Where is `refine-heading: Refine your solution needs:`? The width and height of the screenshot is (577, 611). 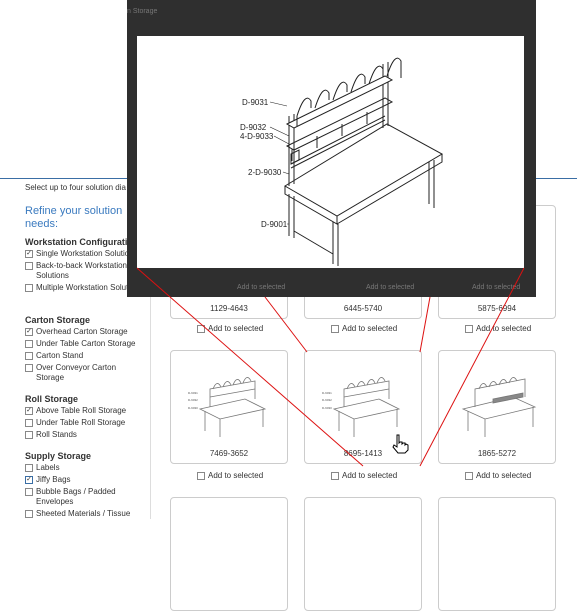 refine-heading: Refine your solution needs: is located at coordinates (74, 217).